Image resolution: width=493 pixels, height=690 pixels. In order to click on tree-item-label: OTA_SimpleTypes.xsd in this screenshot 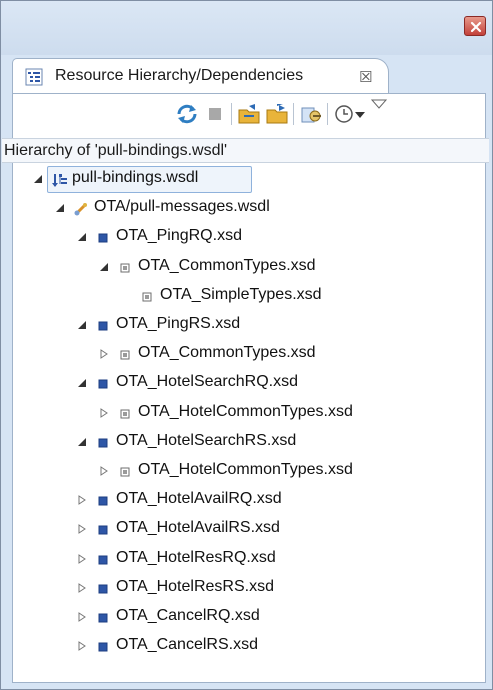, I will do `click(241, 294)`.